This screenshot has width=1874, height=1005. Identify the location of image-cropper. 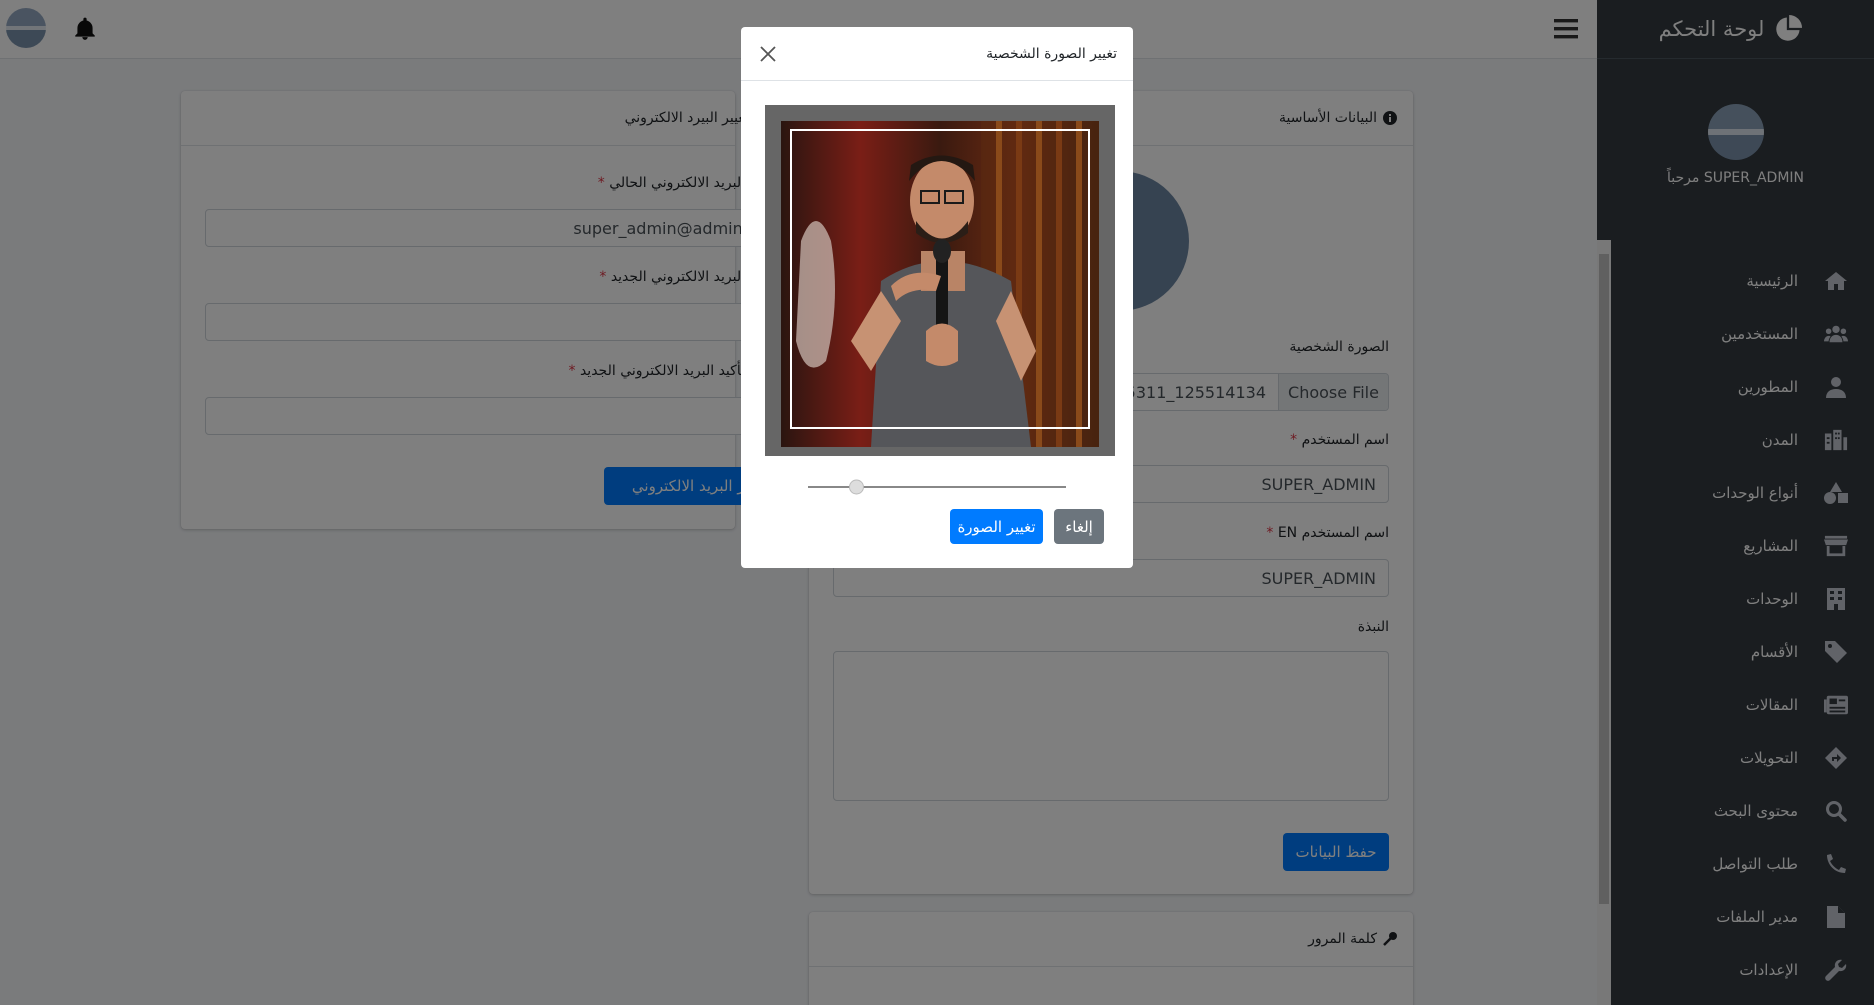
(940, 280).